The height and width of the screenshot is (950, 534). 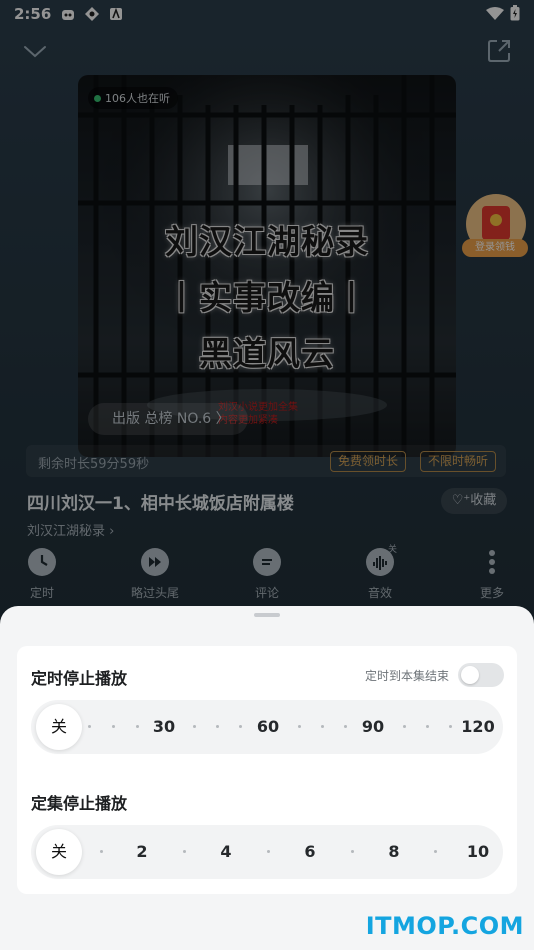 What do you see at coordinates (394, 852) in the screenshot?
I see `episode-option-8: 8` at bounding box center [394, 852].